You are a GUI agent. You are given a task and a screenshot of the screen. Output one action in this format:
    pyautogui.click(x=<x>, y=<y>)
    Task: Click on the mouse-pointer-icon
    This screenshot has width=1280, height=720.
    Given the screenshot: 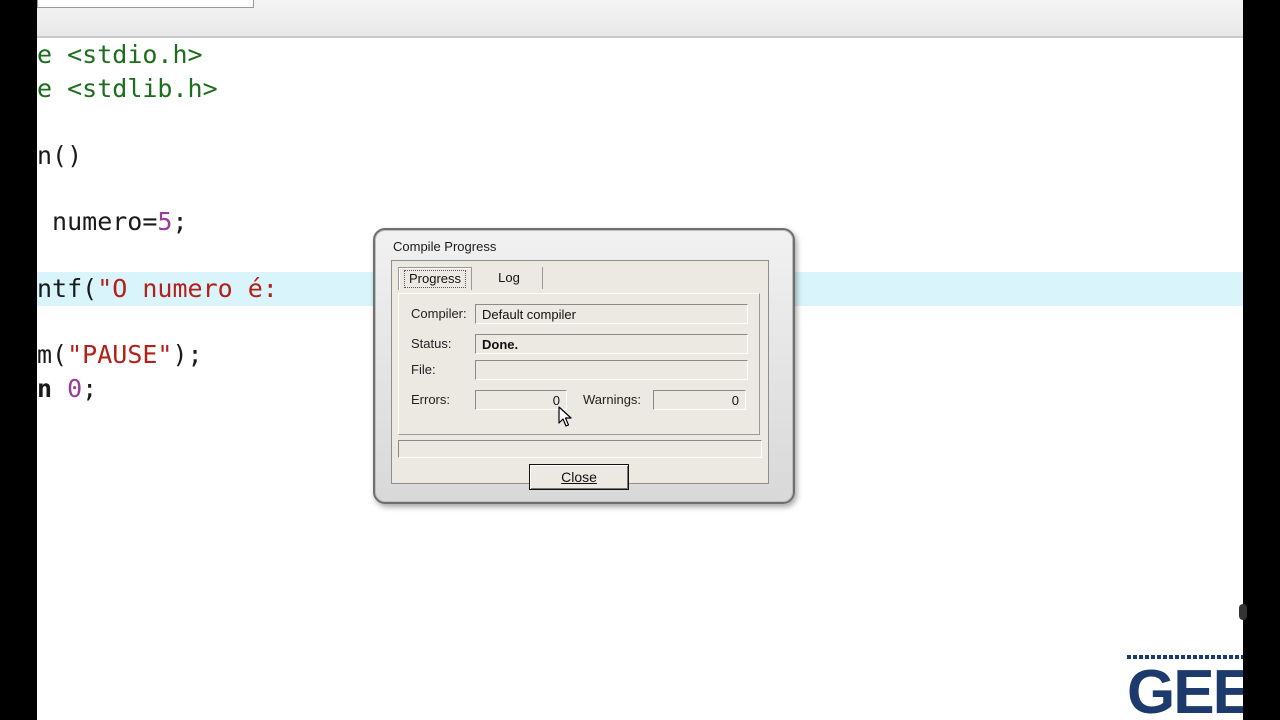 What is the action you would take?
    pyautogui.click(x=565, y=416)
    